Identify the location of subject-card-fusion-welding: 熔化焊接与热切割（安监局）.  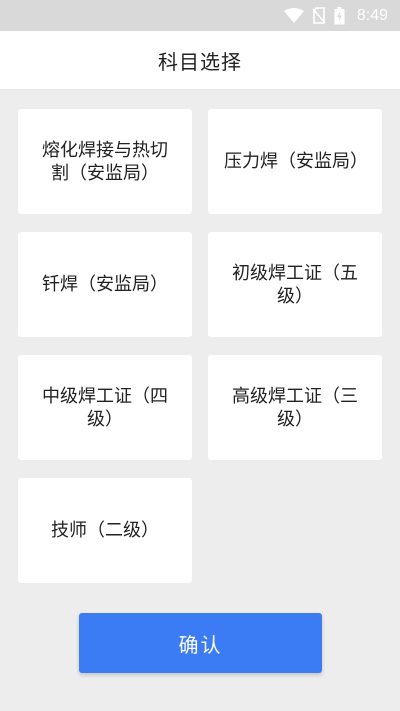
(105, 161).